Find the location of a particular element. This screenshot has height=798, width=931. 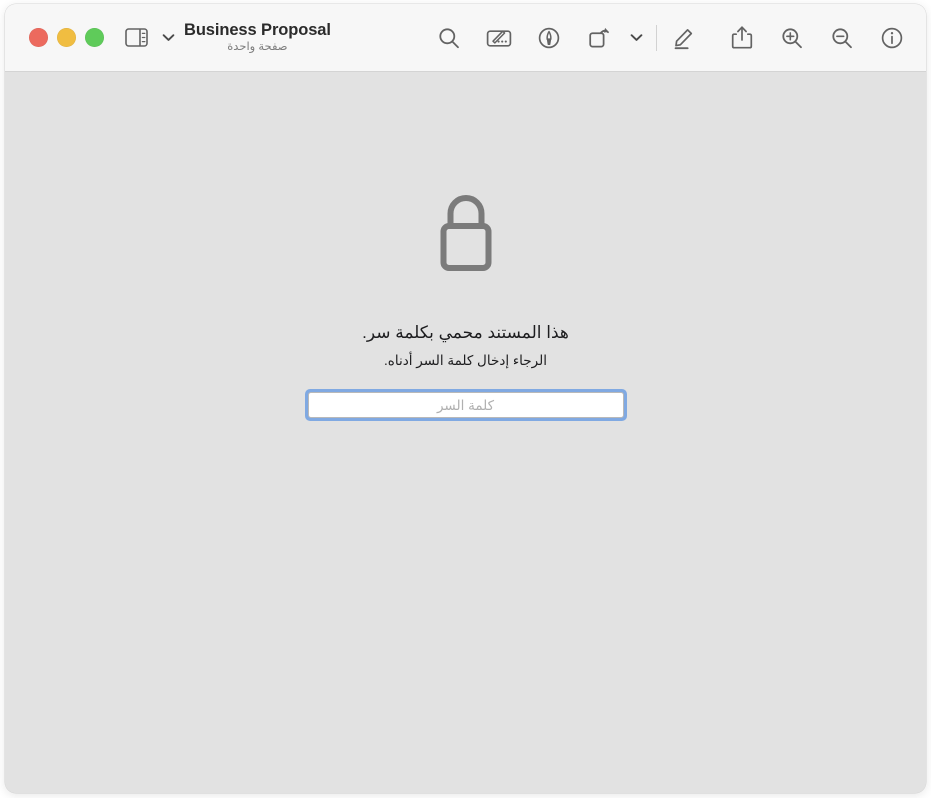

search-icon is located at coordinates (449, 38).